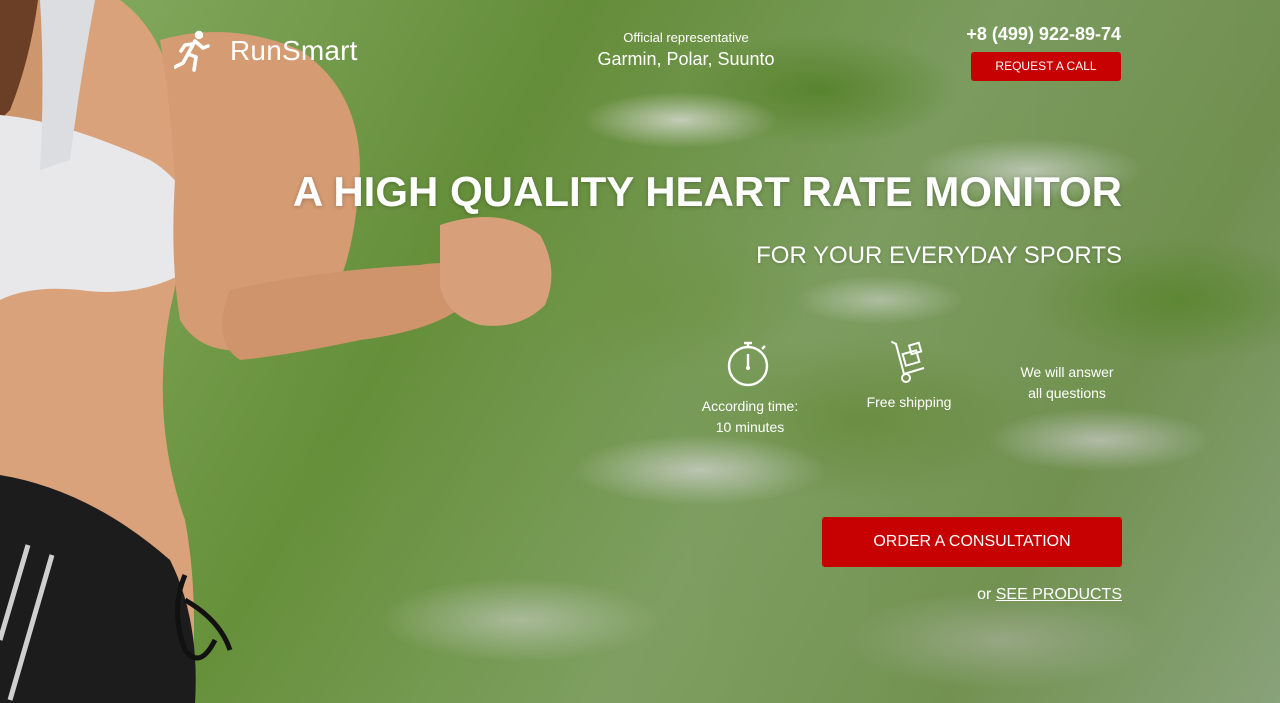 This screenshot has width=1280, height=703. What do you see at coordinates (748, 364) in the screenshot?
I see `stopwatch-icon` at bounding box center [748, 364].